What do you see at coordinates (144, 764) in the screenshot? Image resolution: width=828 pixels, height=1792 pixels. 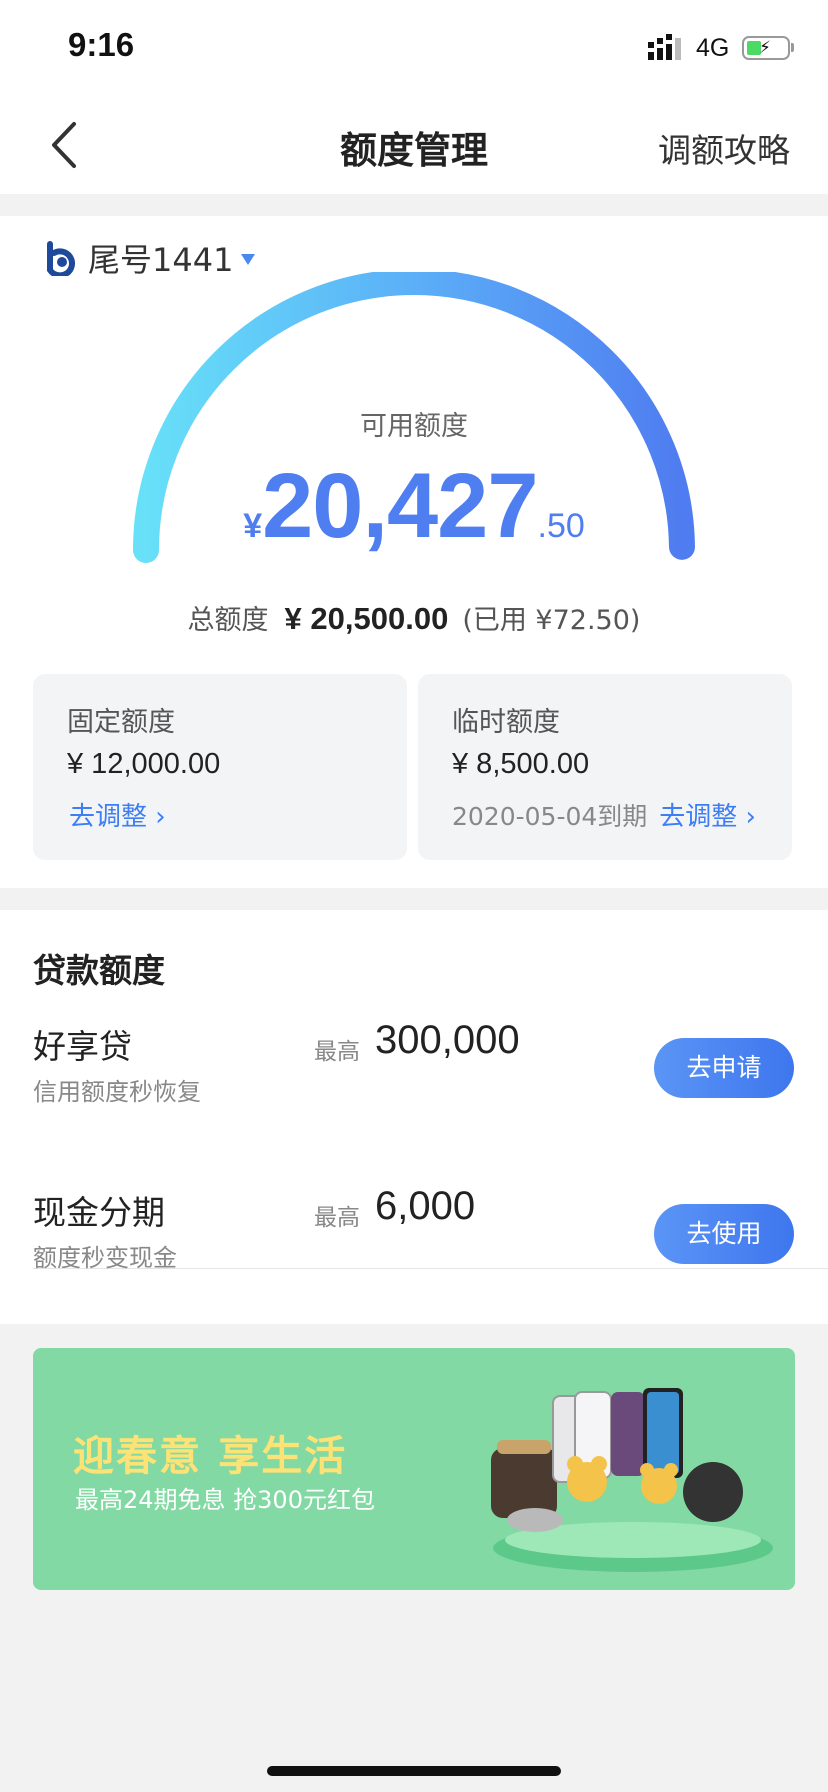 I see `fixed-limit-amount: ¥ 12,000.00` at bounding box center [144, 764].